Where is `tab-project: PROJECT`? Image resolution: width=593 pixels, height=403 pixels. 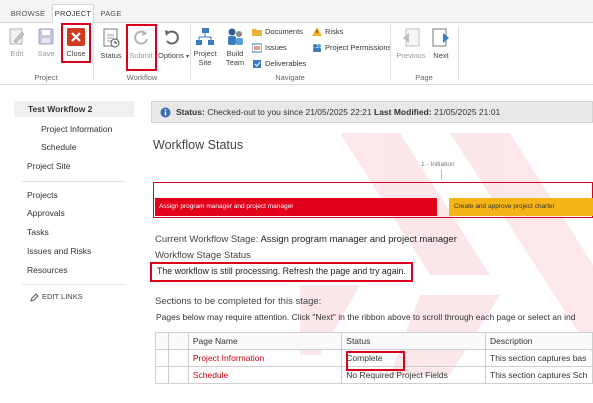
tab-project: PROJECT is located at coordinates (73, 14).